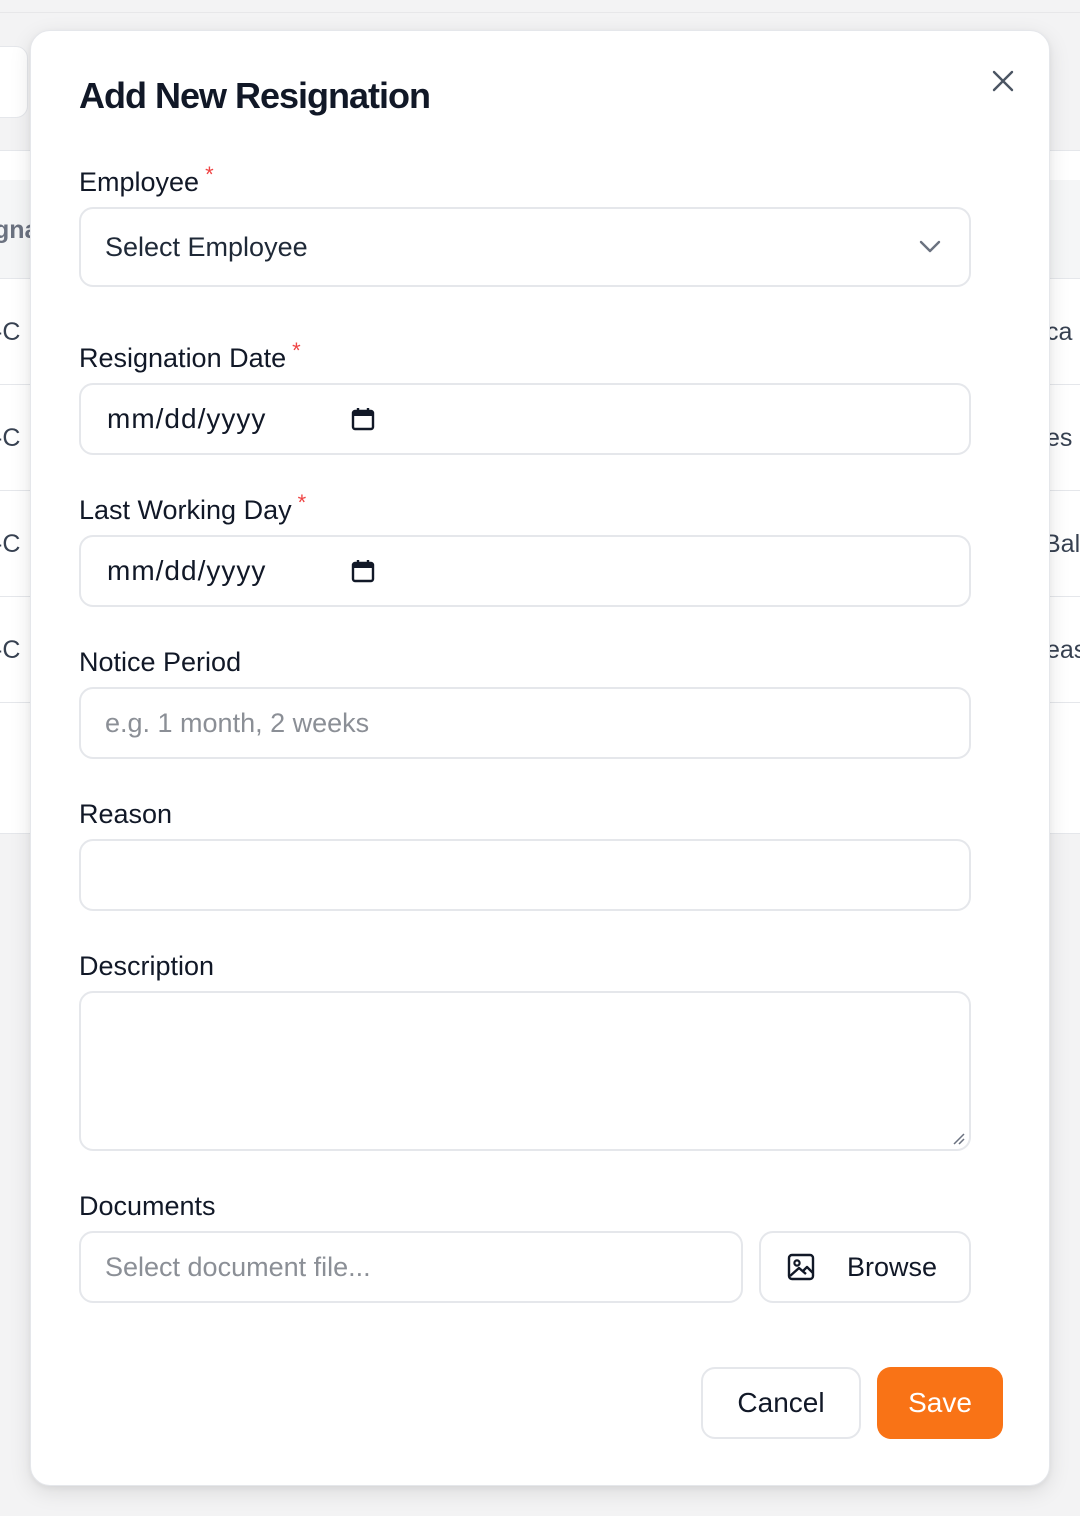  What do you see at coordinates (540, 12) in the screenshot?
I see `background-divider` at bounding box center [540, 12].